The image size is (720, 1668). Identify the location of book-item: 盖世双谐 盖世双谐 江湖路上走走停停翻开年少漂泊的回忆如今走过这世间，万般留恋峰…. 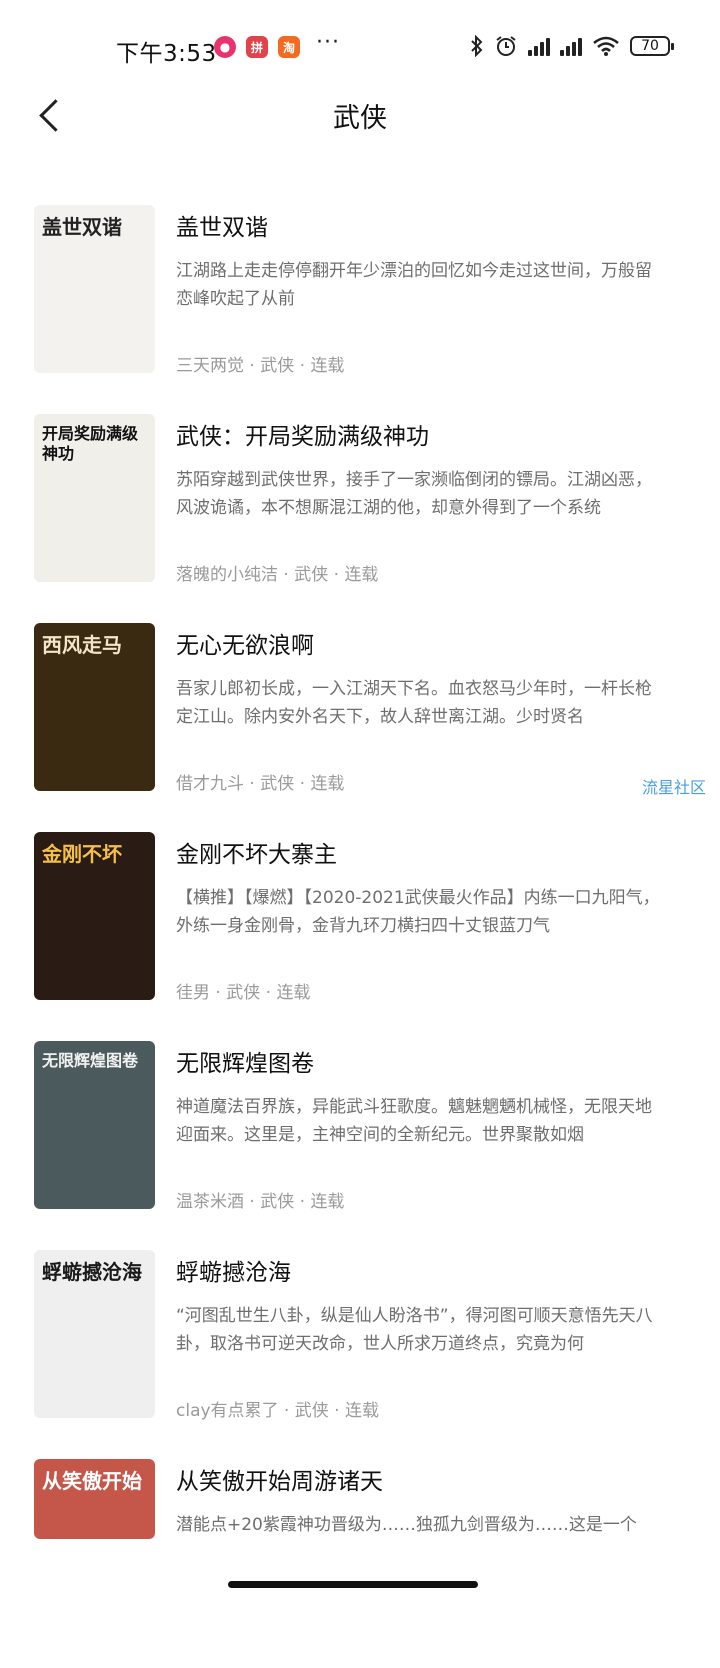
(360, 309).